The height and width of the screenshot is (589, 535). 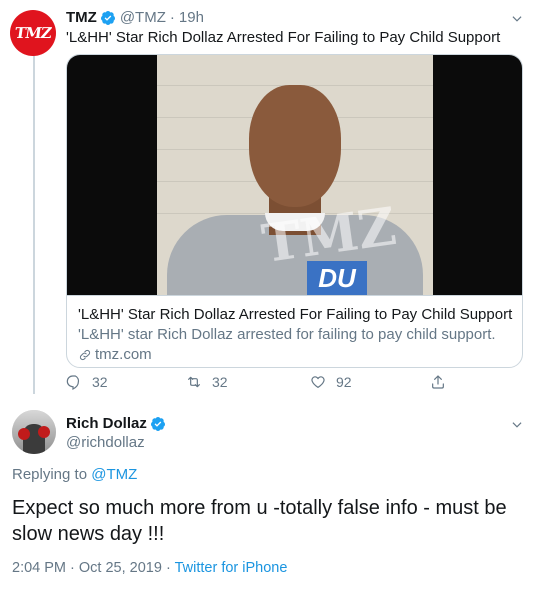 I want to click on tweet2-author-handle: @richdollaz, so click(x=105, y=442).